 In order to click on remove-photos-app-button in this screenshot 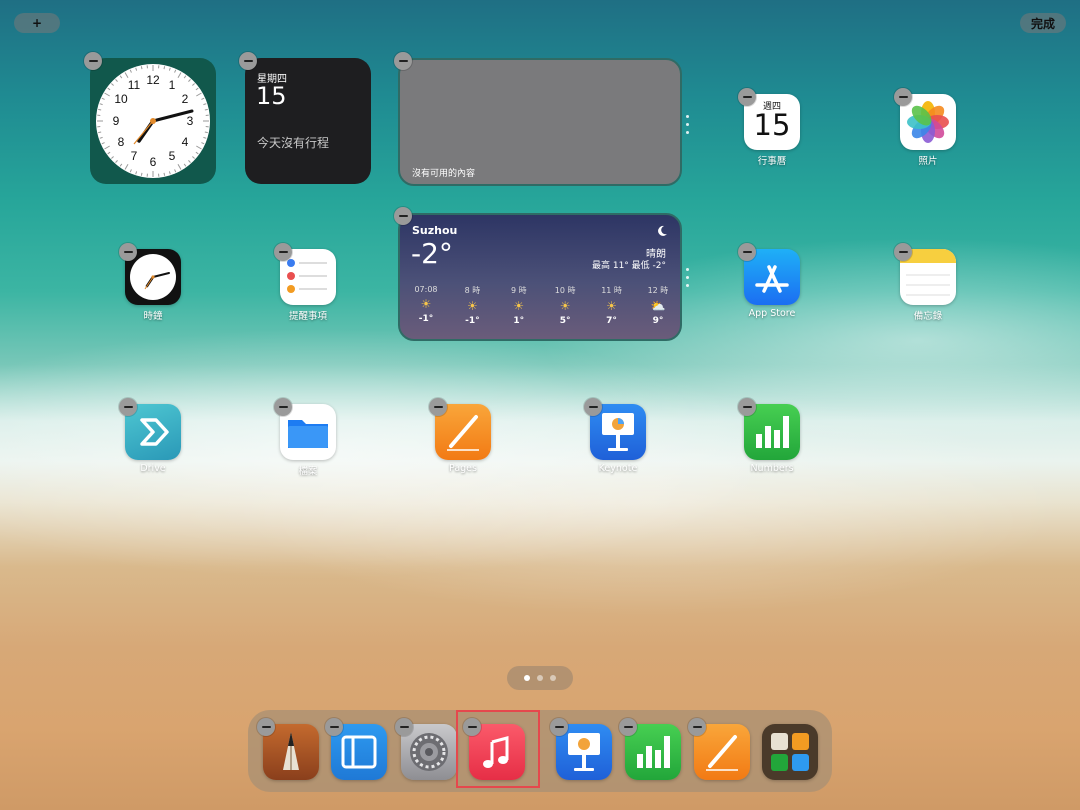, I will do `click(903, 97)`.